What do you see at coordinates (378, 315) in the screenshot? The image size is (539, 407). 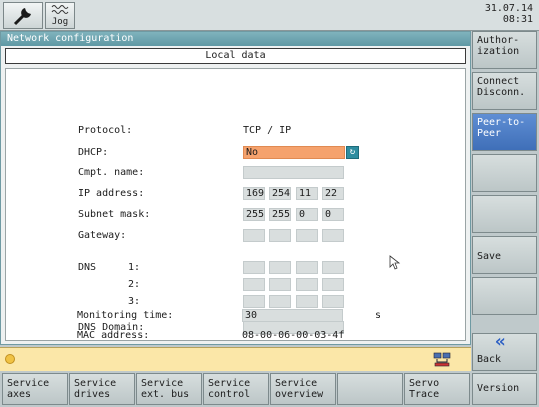 I see `monitoring-unit: s` at bounding box center [378, 315].